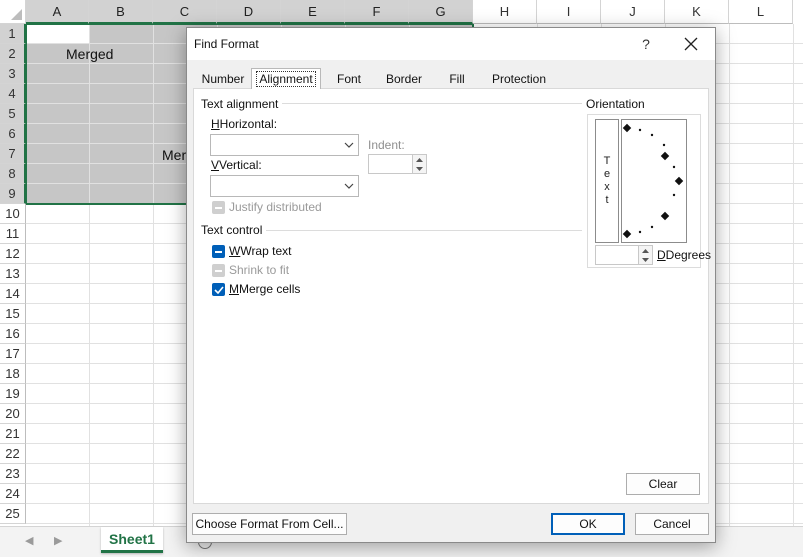 This screenshot has width=803, height=557. Describe the element at coordinates (761, 12) in the screenshot. I see `column-header-l: L` at that location.